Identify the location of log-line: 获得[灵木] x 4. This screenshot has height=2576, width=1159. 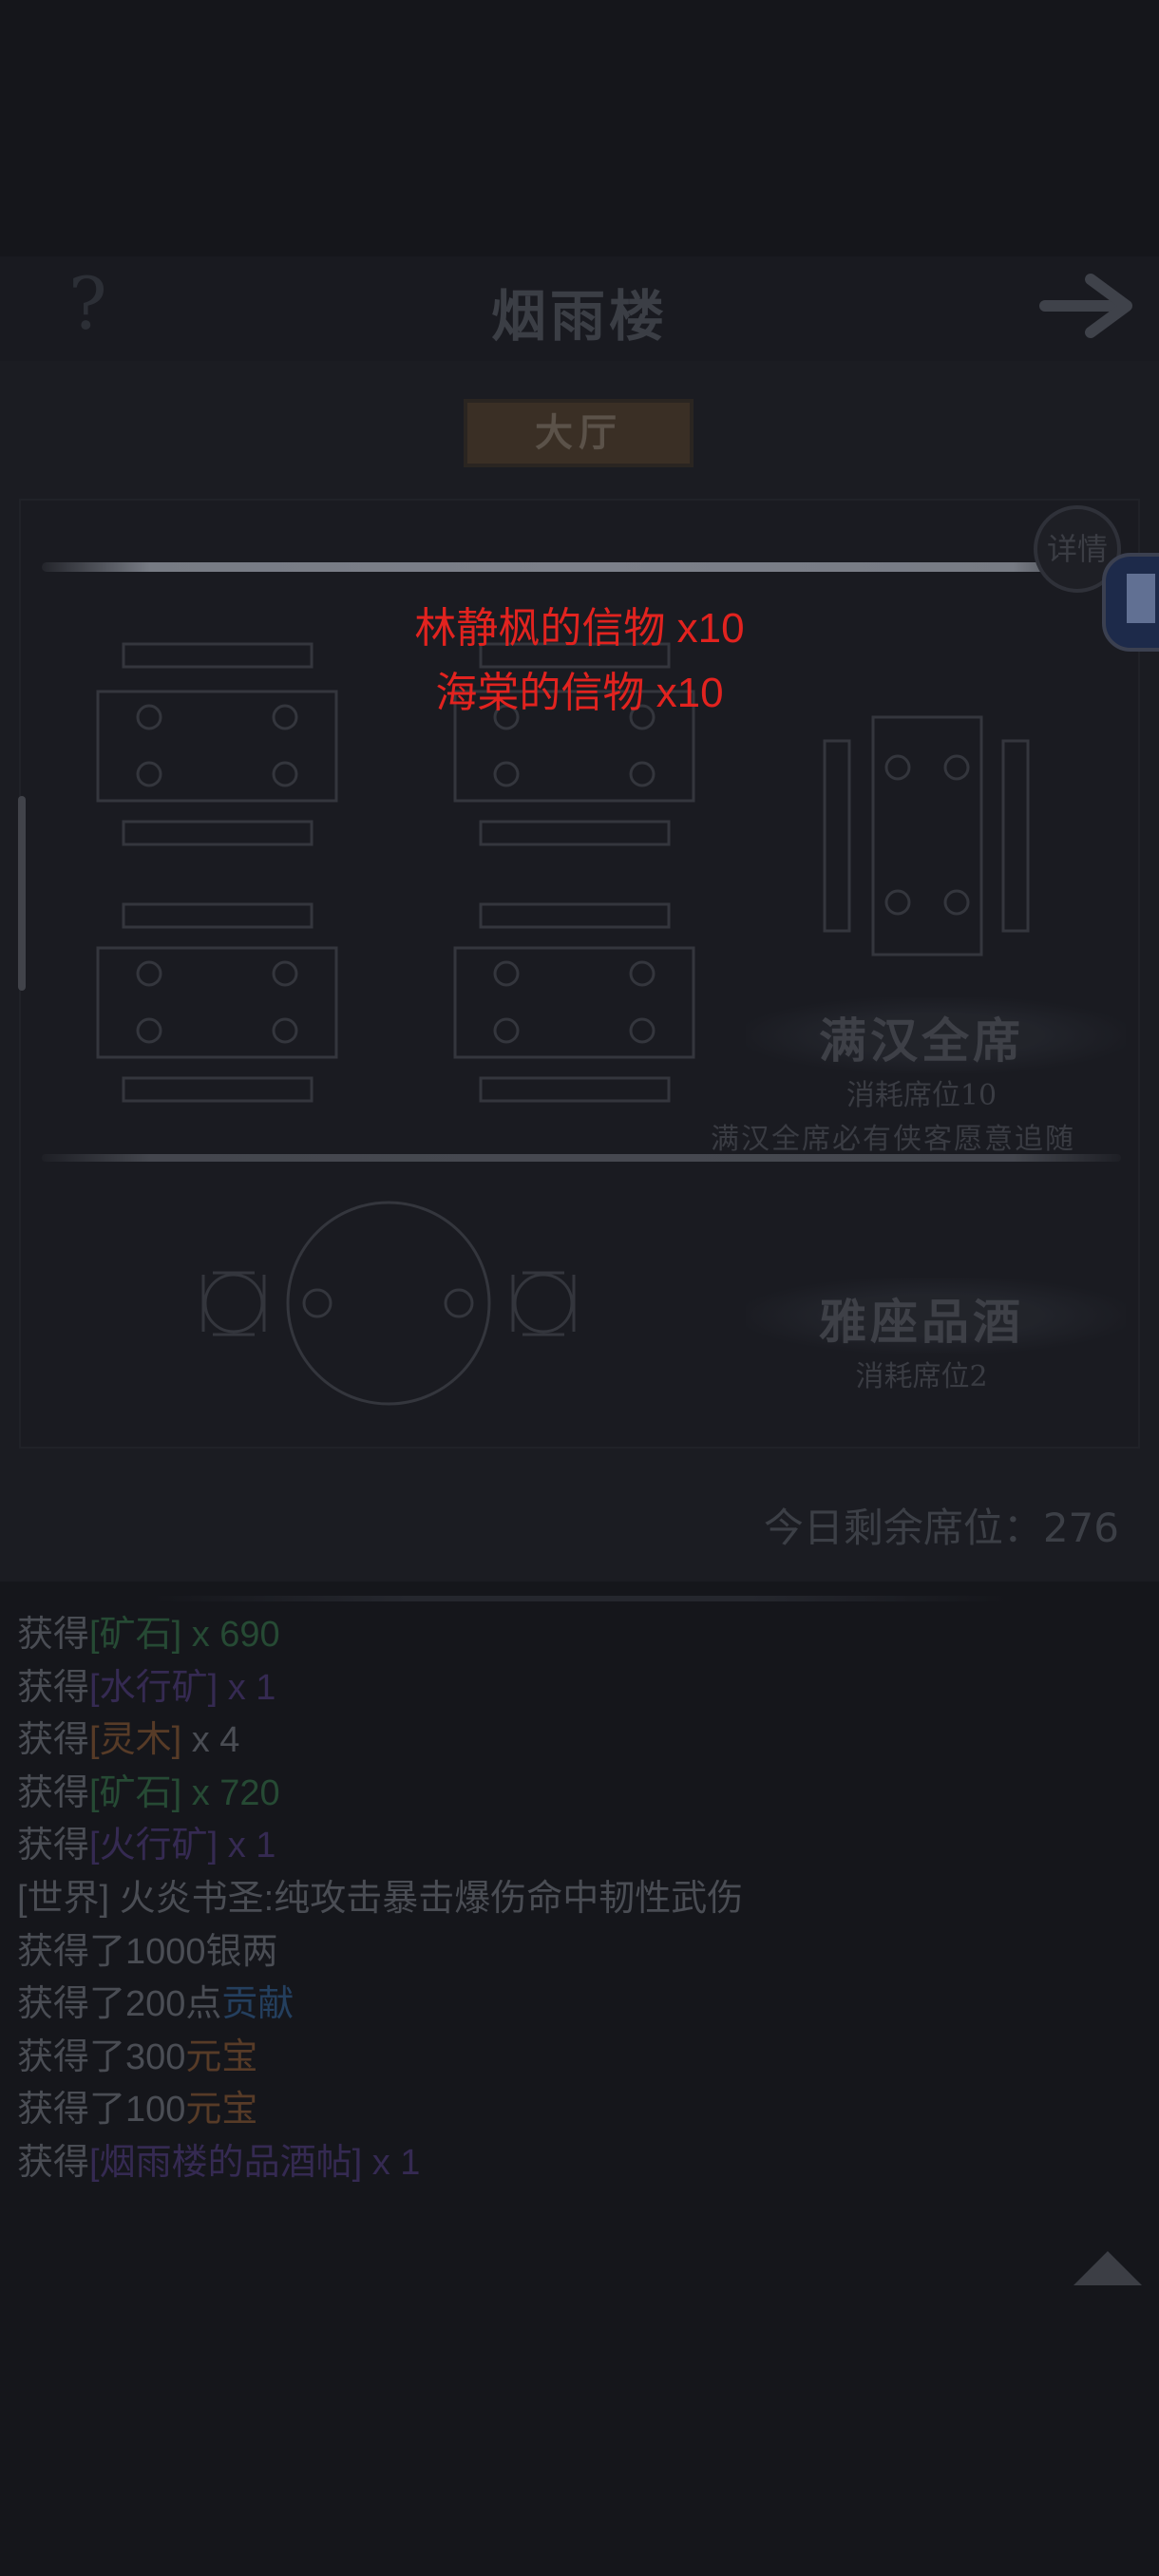
(577, 1741).